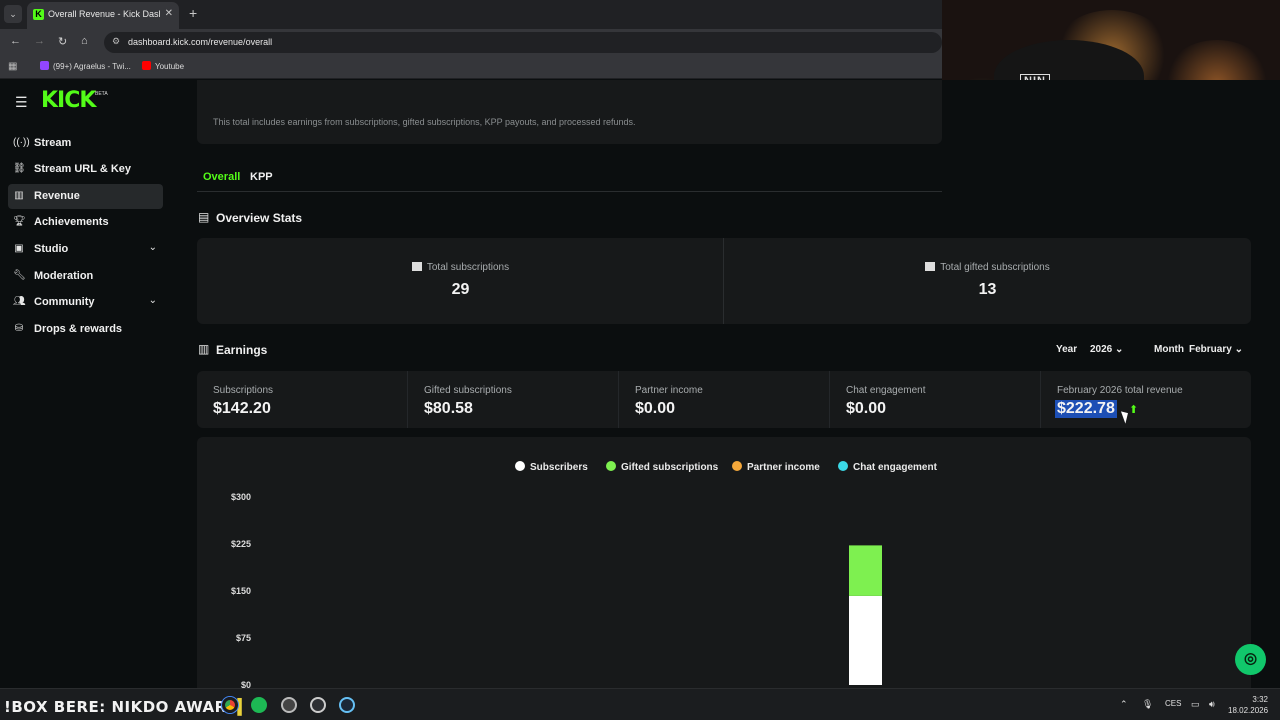 The width and height of the screenshot is (1280, 720). What do you see at coordinates (19, 301) in the screenshot?
I see `people-icon: 👥︎` at bounding box center [19, 301].